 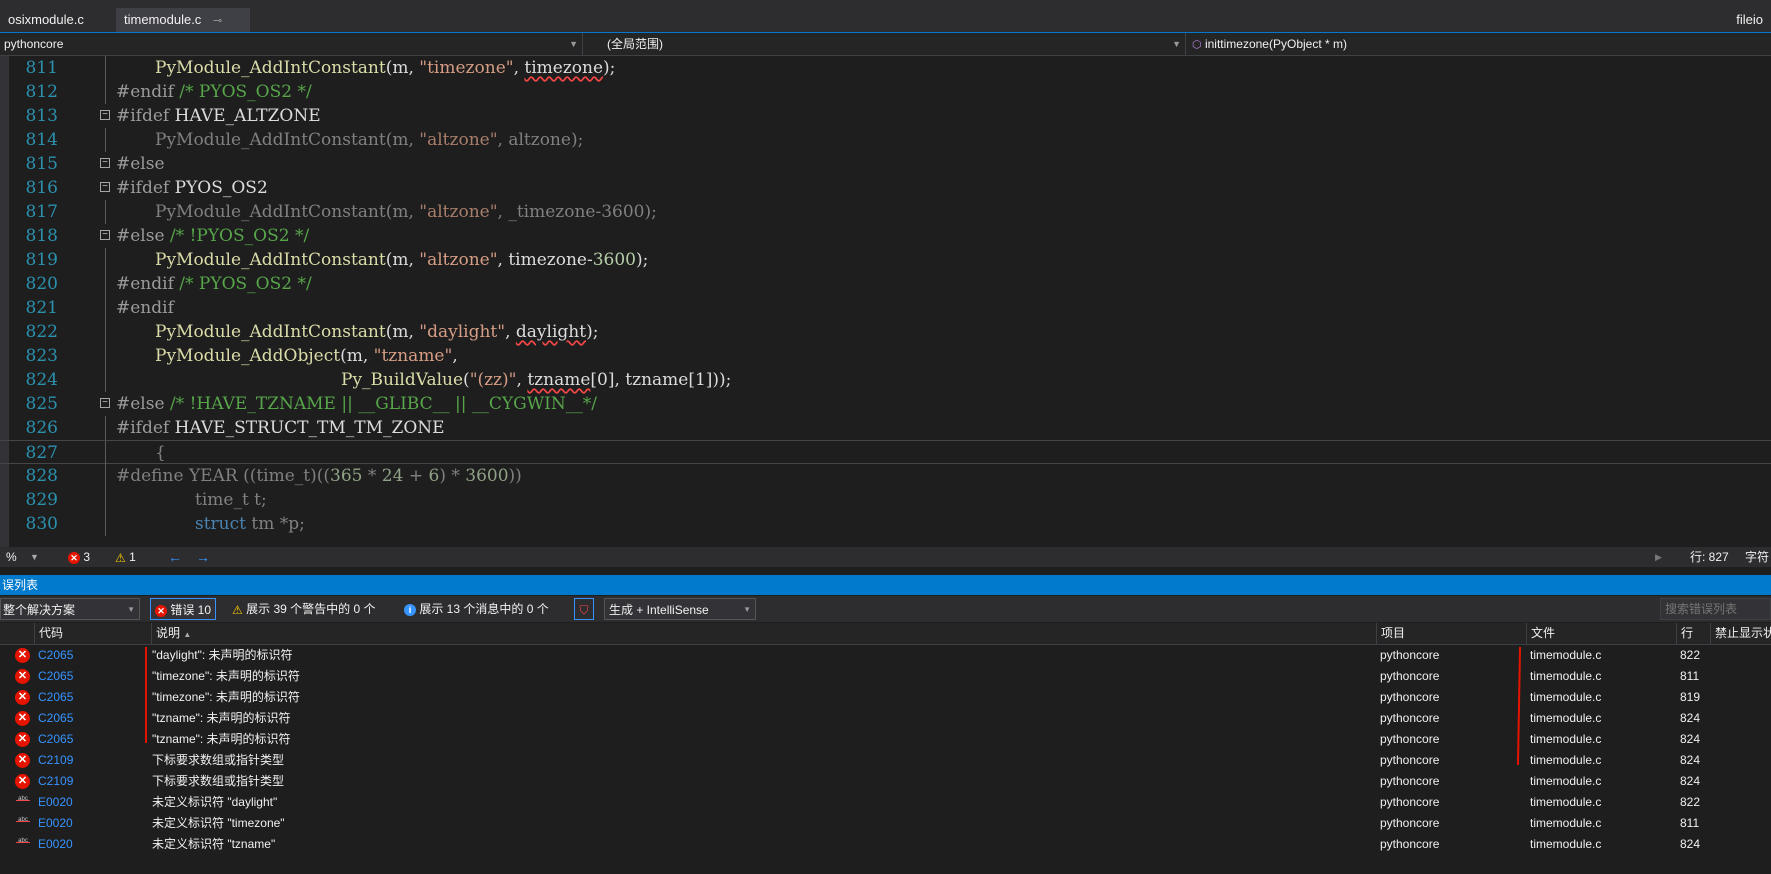 What do you see at coordinates (306, 356) in the screenshot?
I see `code-text: PyModule_AddObject(m, "tzname",` at bounding box center [306, 356].